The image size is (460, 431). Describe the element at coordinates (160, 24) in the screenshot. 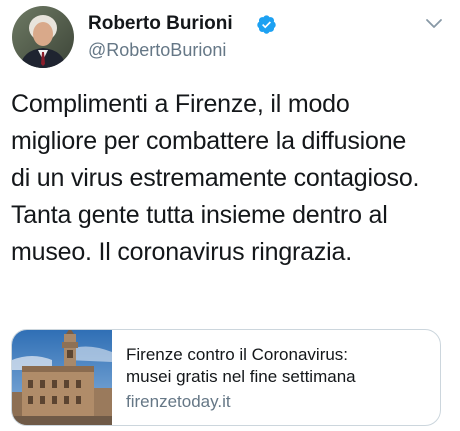

I see `author-name: Roberto Burioni` at that location.